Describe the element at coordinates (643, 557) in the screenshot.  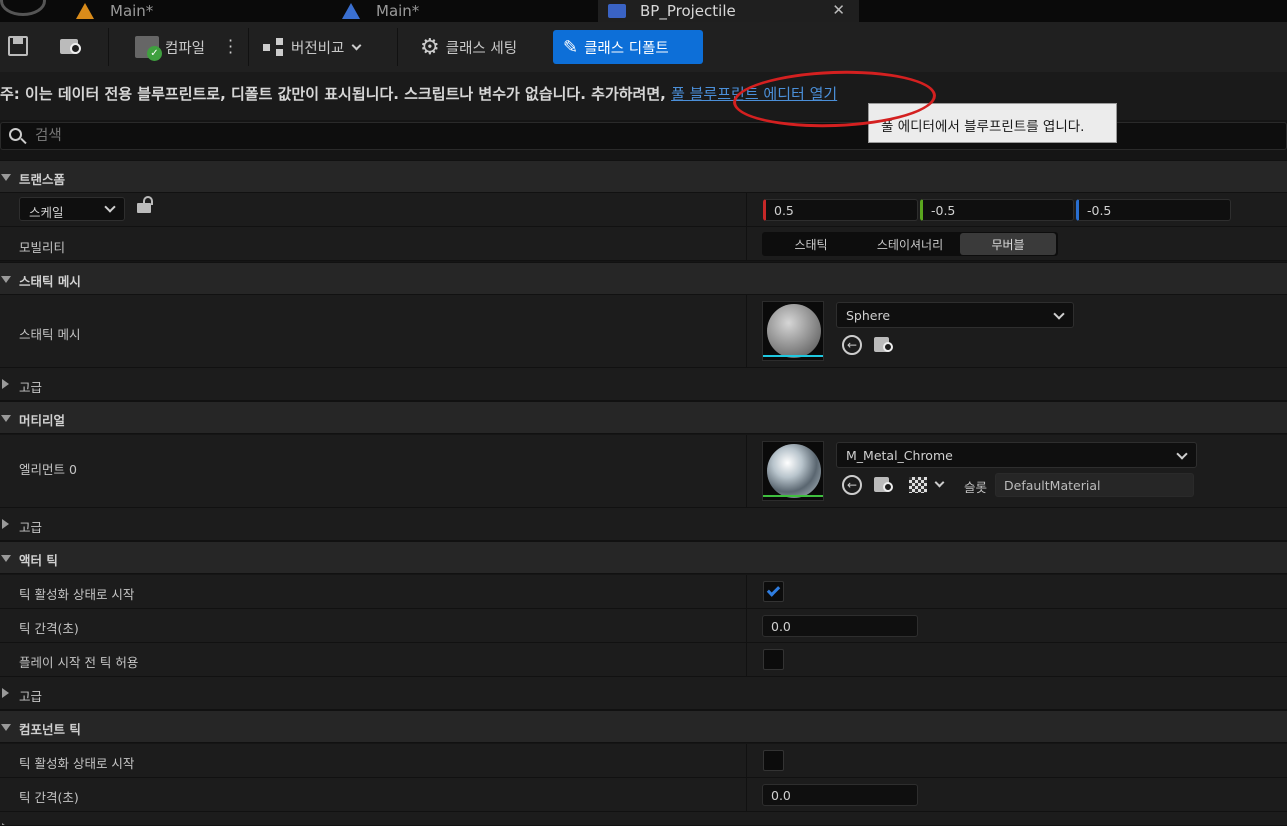
I see `section-actor-tick: 액터 틱` at that location.